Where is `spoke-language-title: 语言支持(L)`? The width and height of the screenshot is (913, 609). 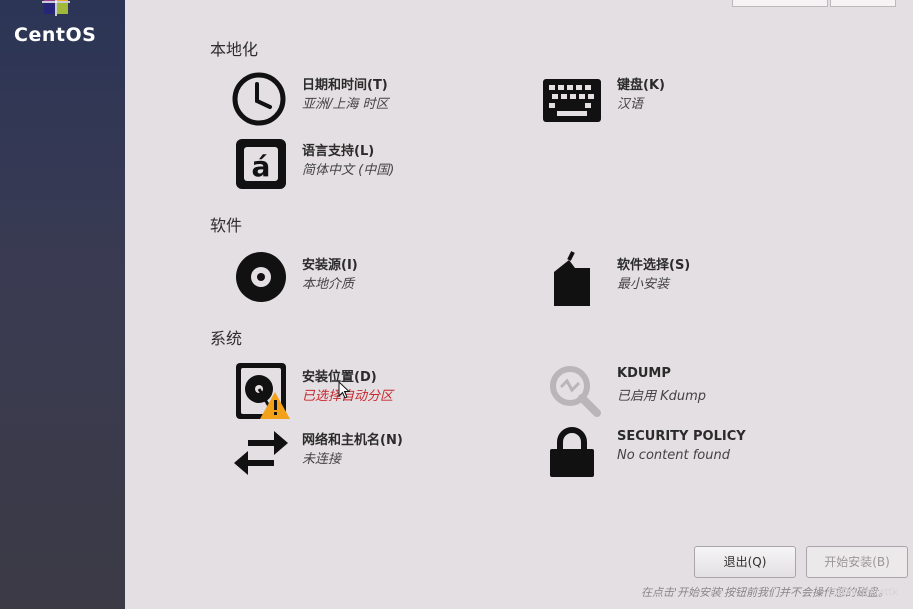 spoke-language-title: 语言支持(L) is located at coordinates (338, 151).